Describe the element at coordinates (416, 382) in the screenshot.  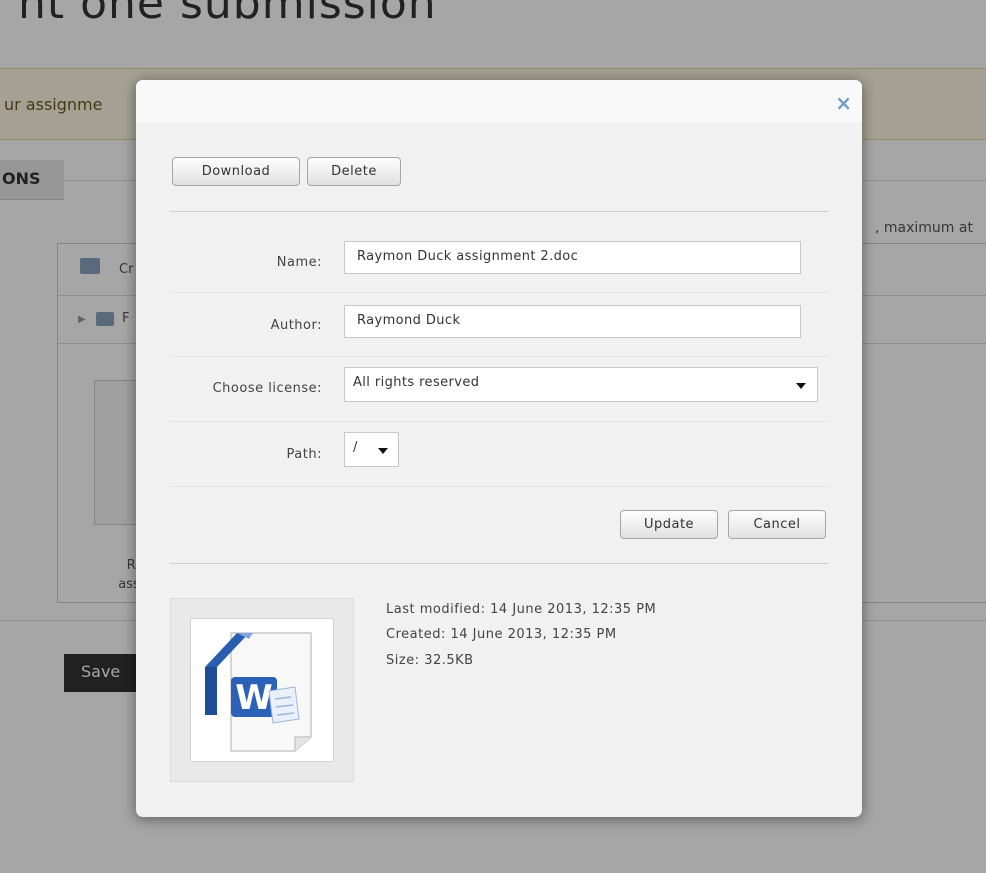
I see `license-select-value: All rights reserved` at that location.